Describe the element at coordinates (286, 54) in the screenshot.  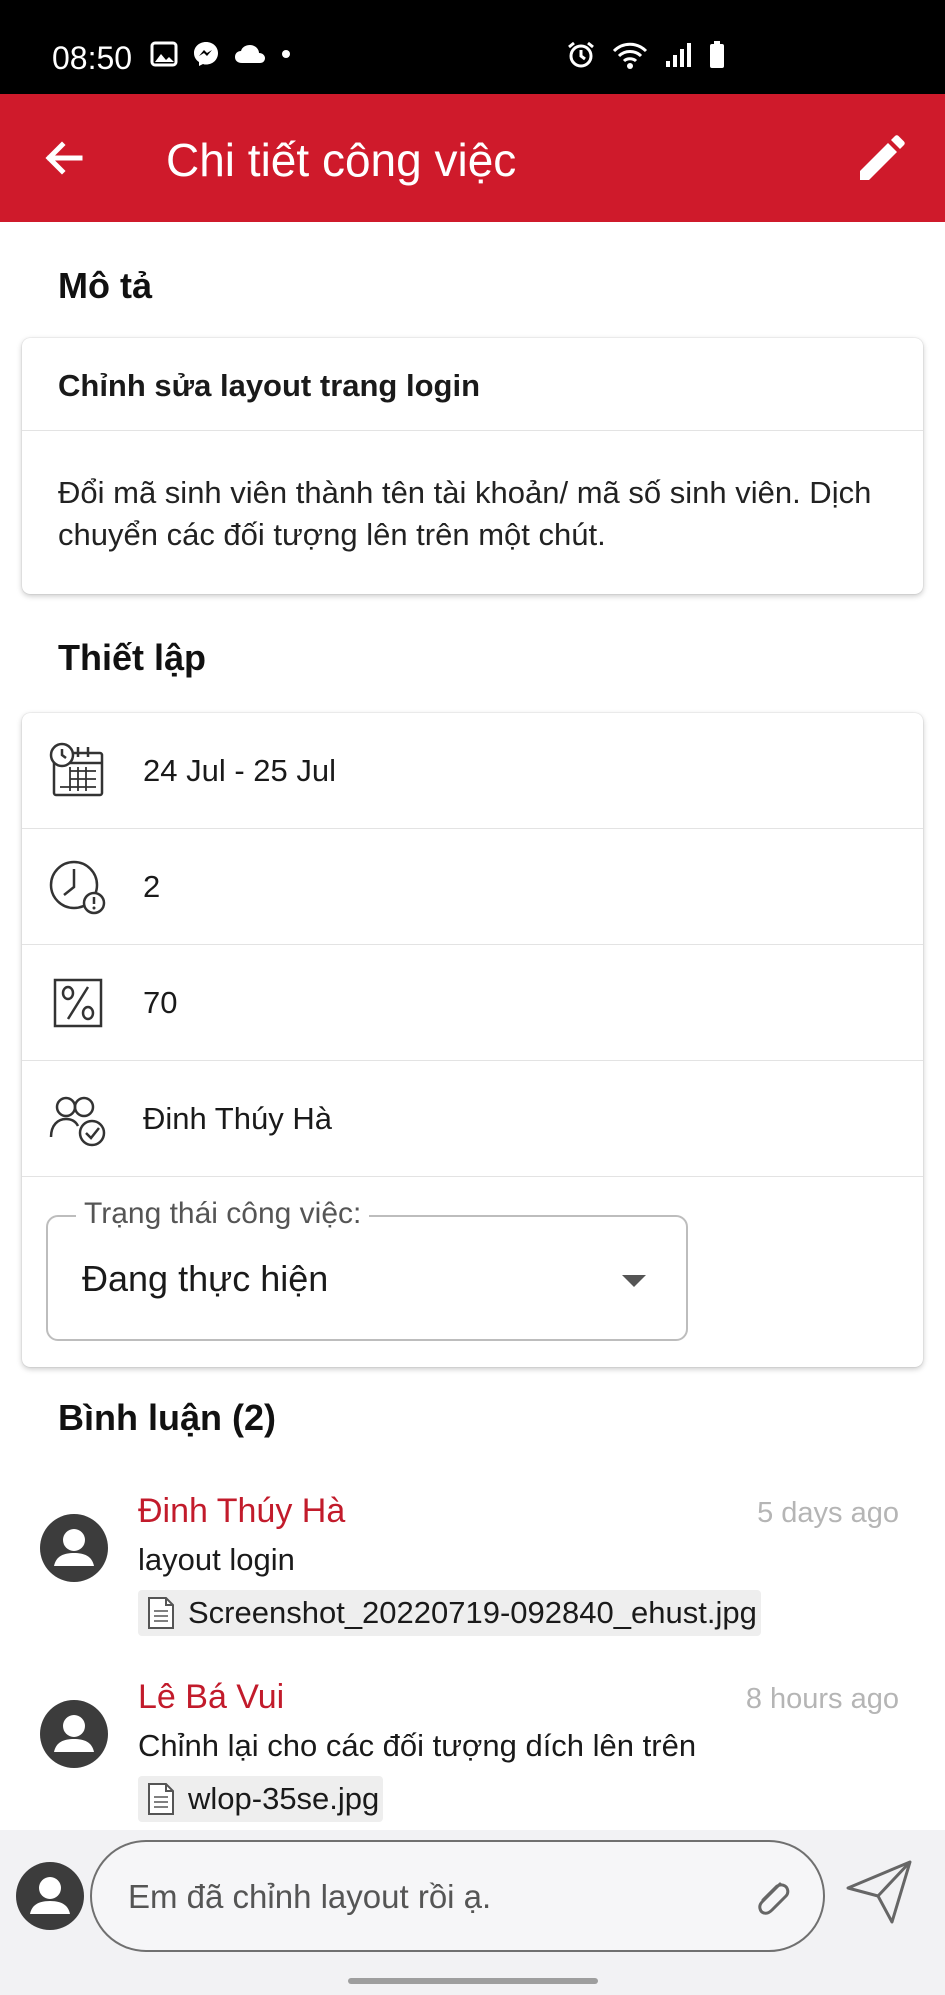
I see `dot-icon` at that location.